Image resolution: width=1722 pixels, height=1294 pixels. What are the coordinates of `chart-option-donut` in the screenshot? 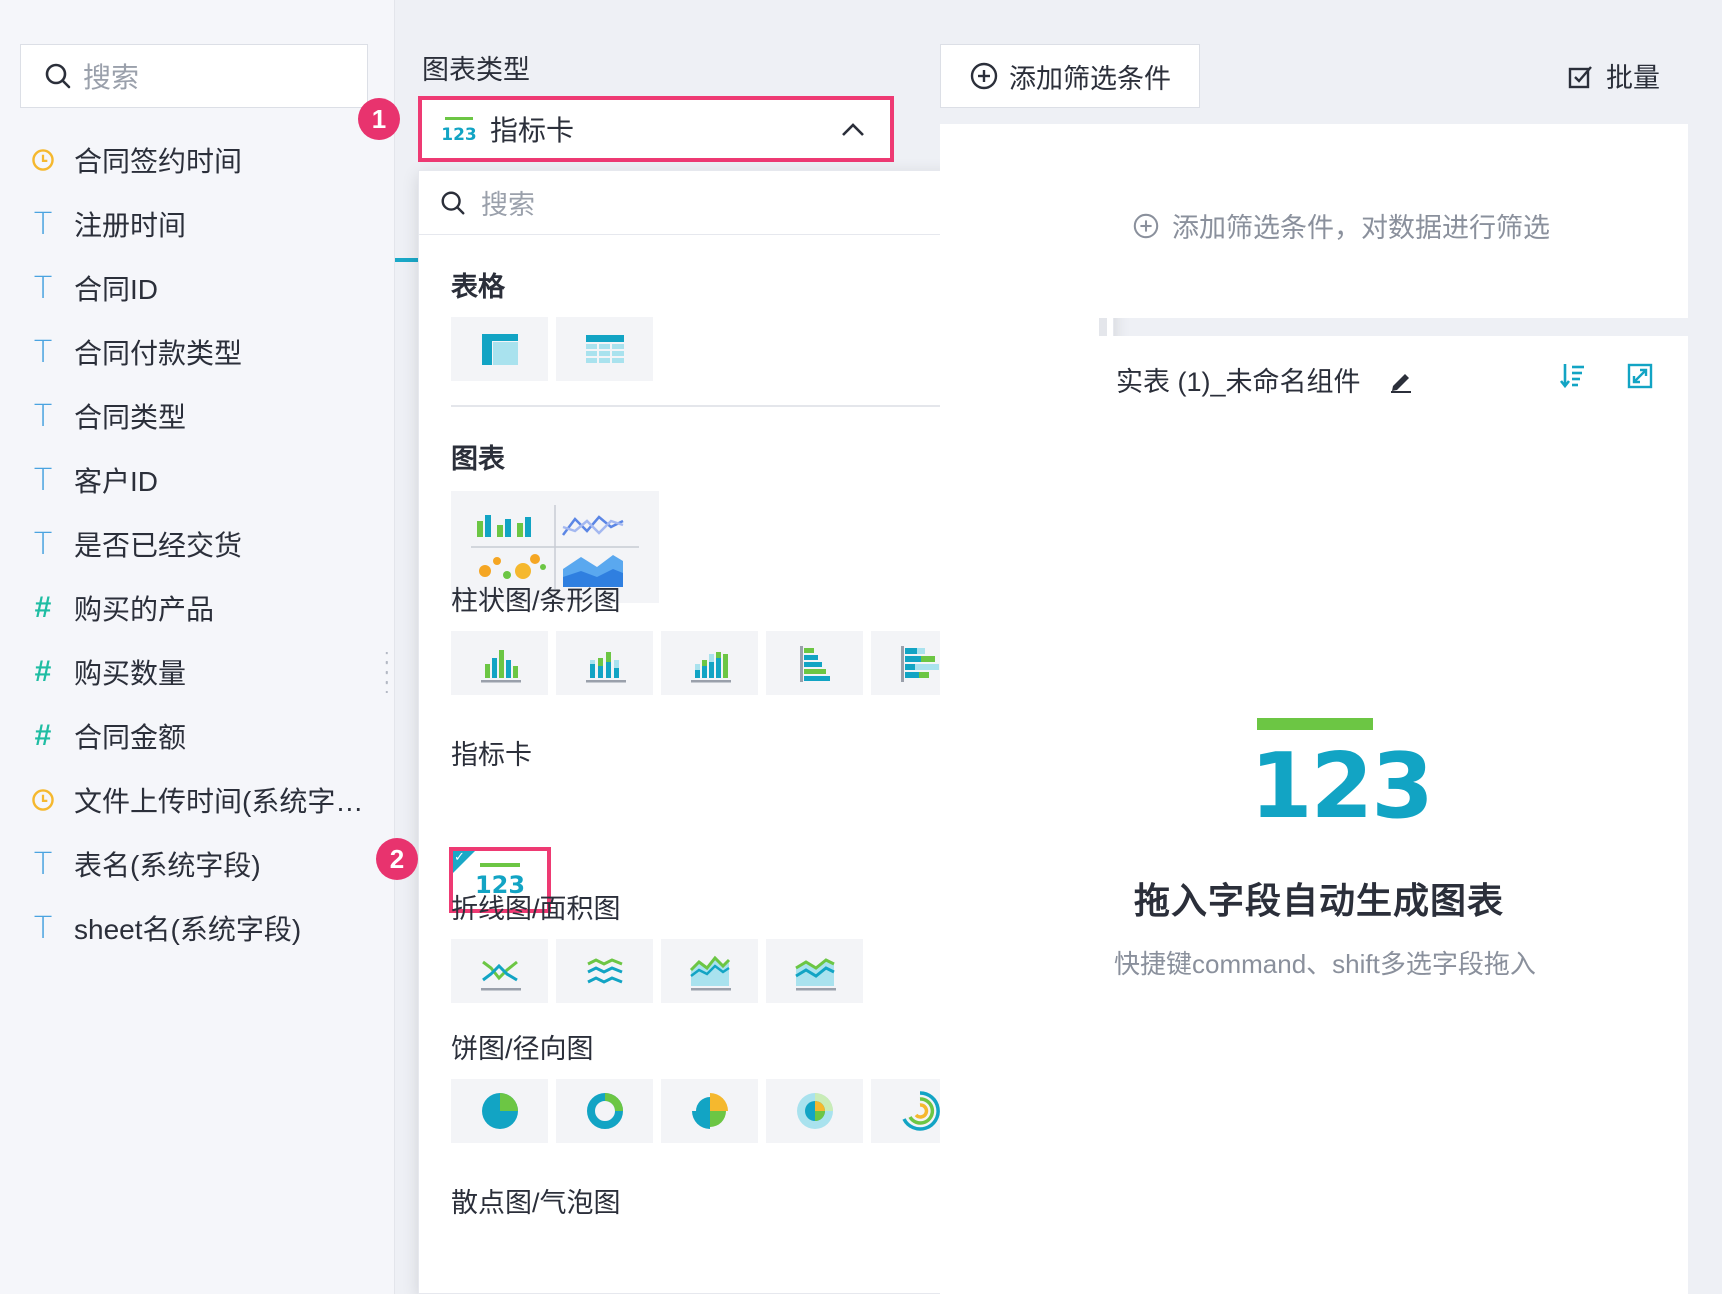 It's located at (604, 1111).